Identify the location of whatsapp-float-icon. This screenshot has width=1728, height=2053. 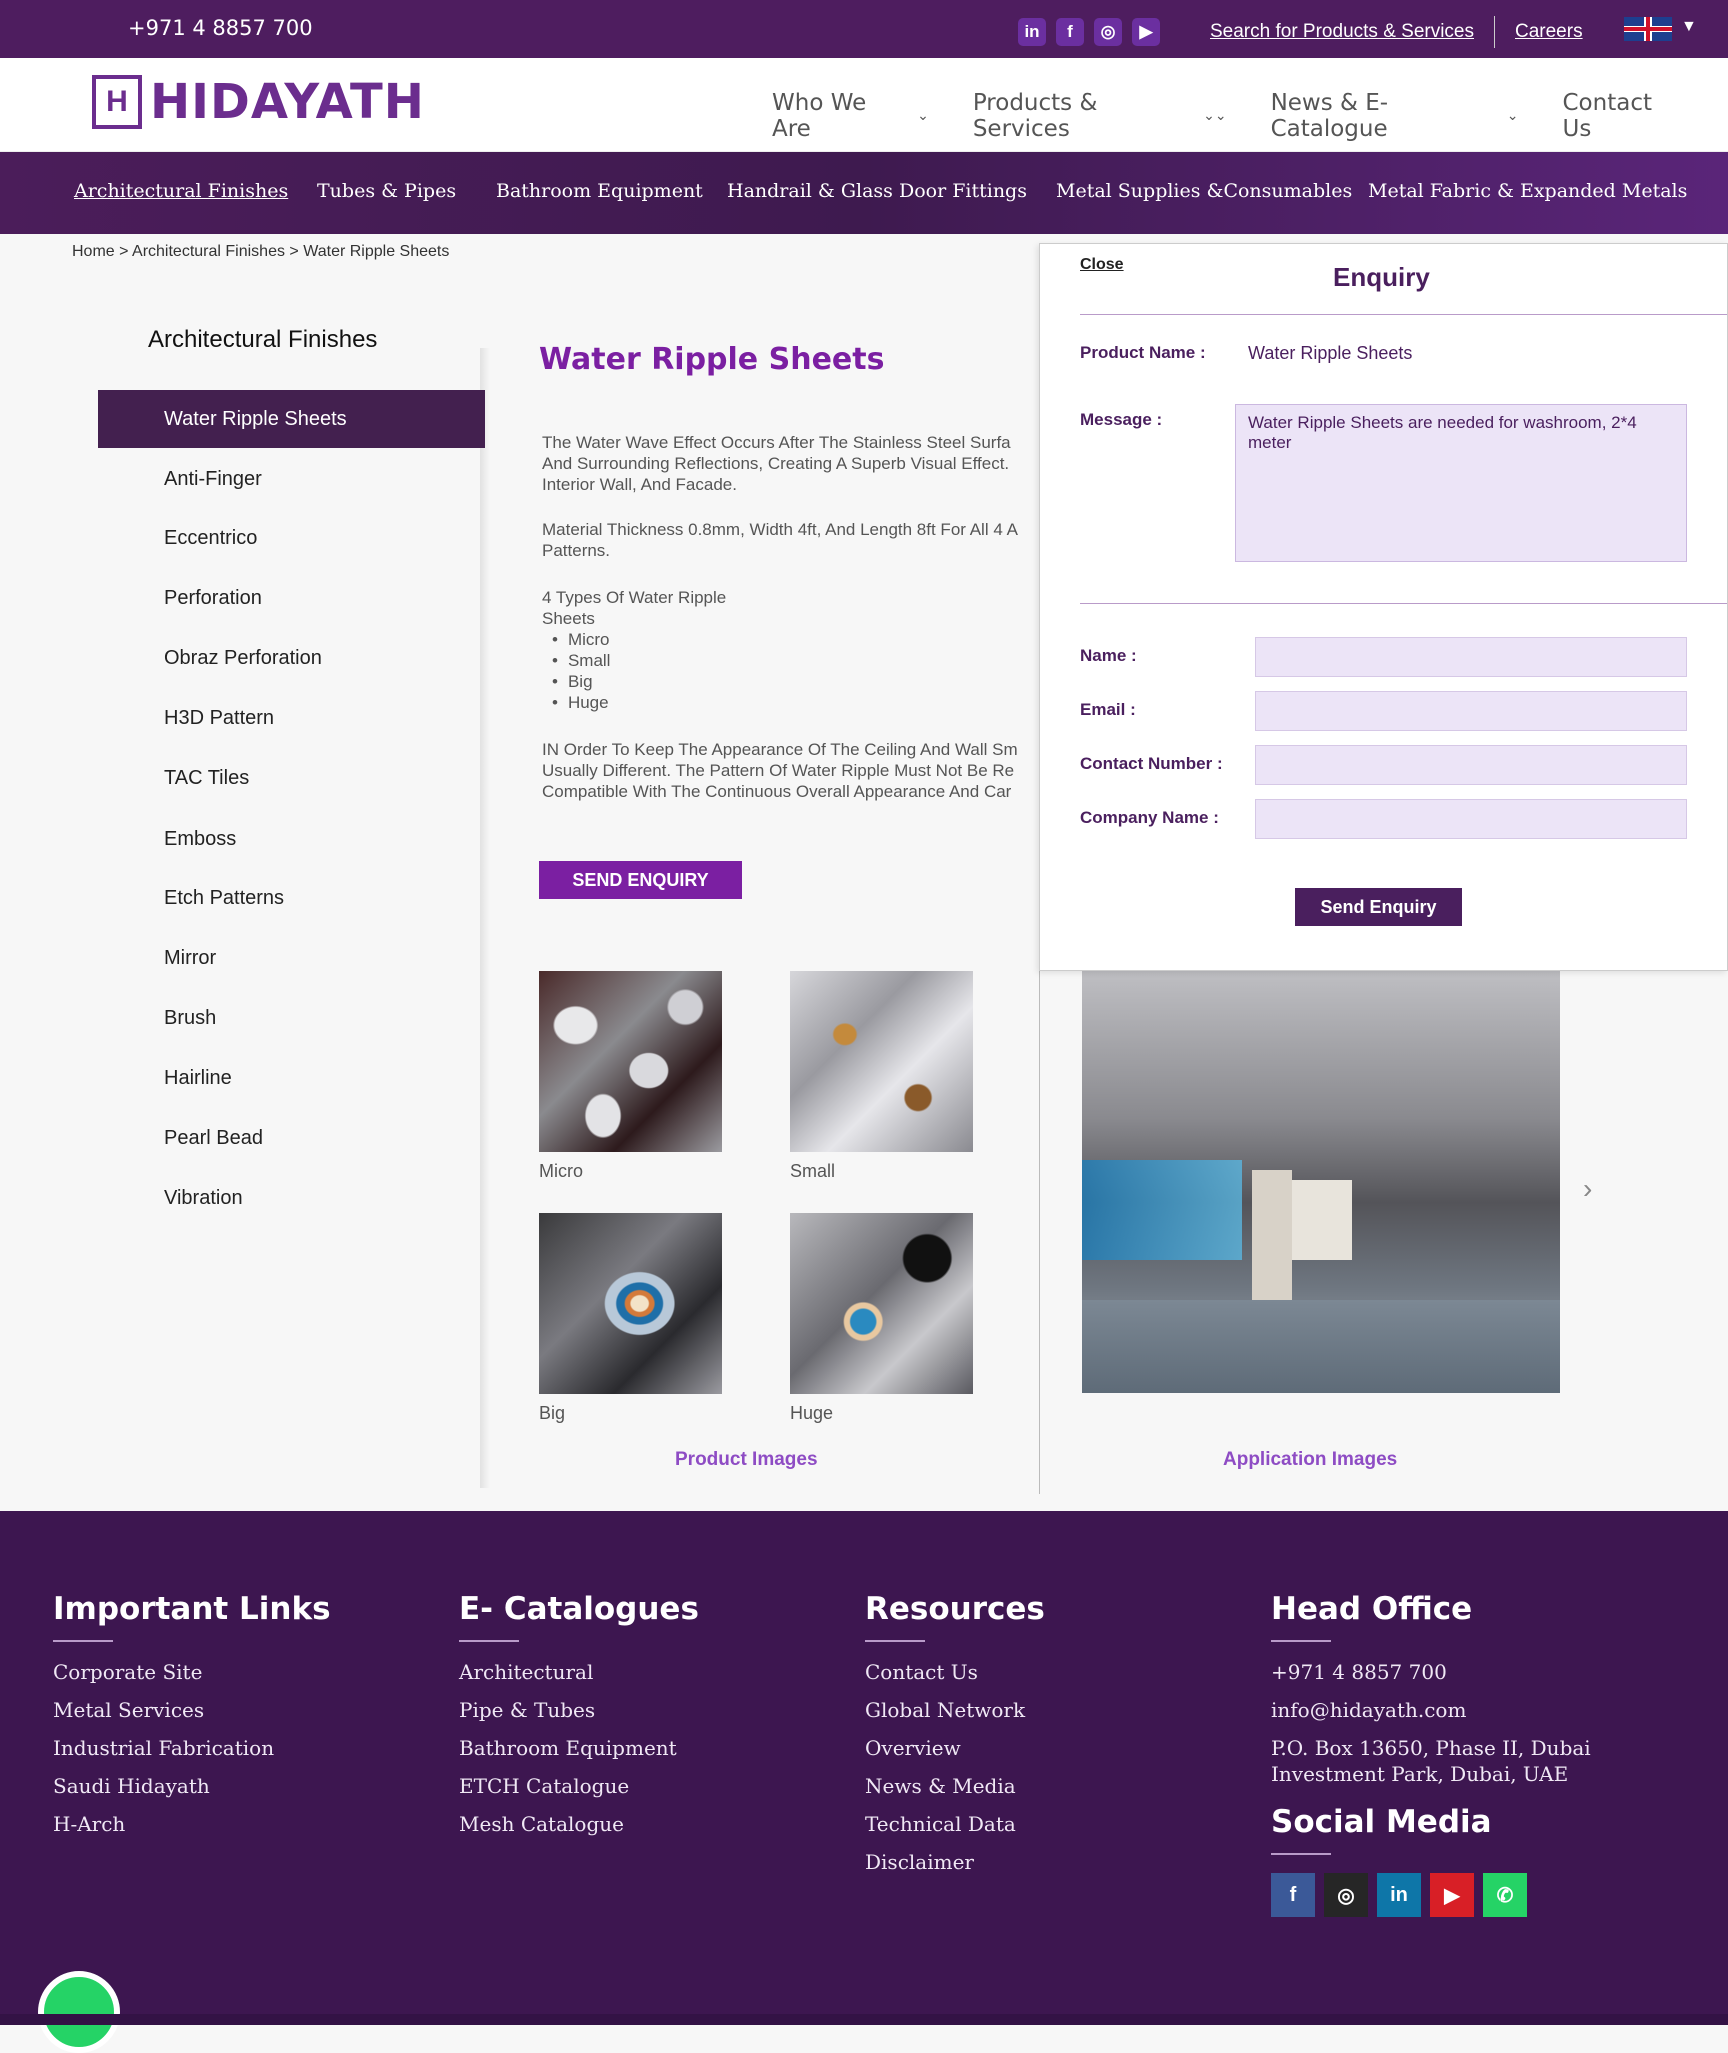
(79, 2012).